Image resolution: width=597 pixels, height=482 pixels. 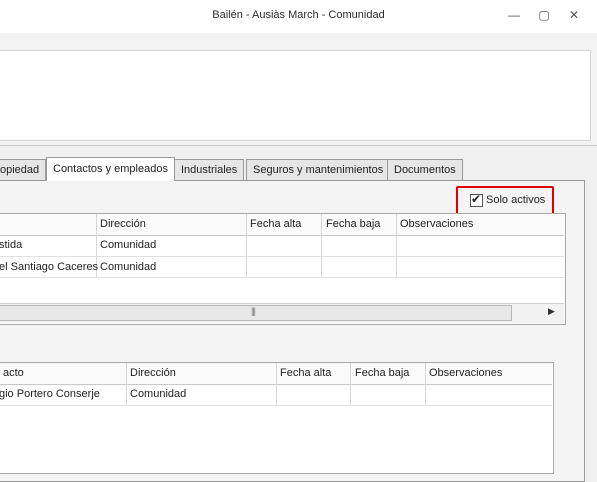 What do you see at coordinates (544, 15) in the screenshot?
I see `maximize-button: ▢` at bounding box center [544, 15].